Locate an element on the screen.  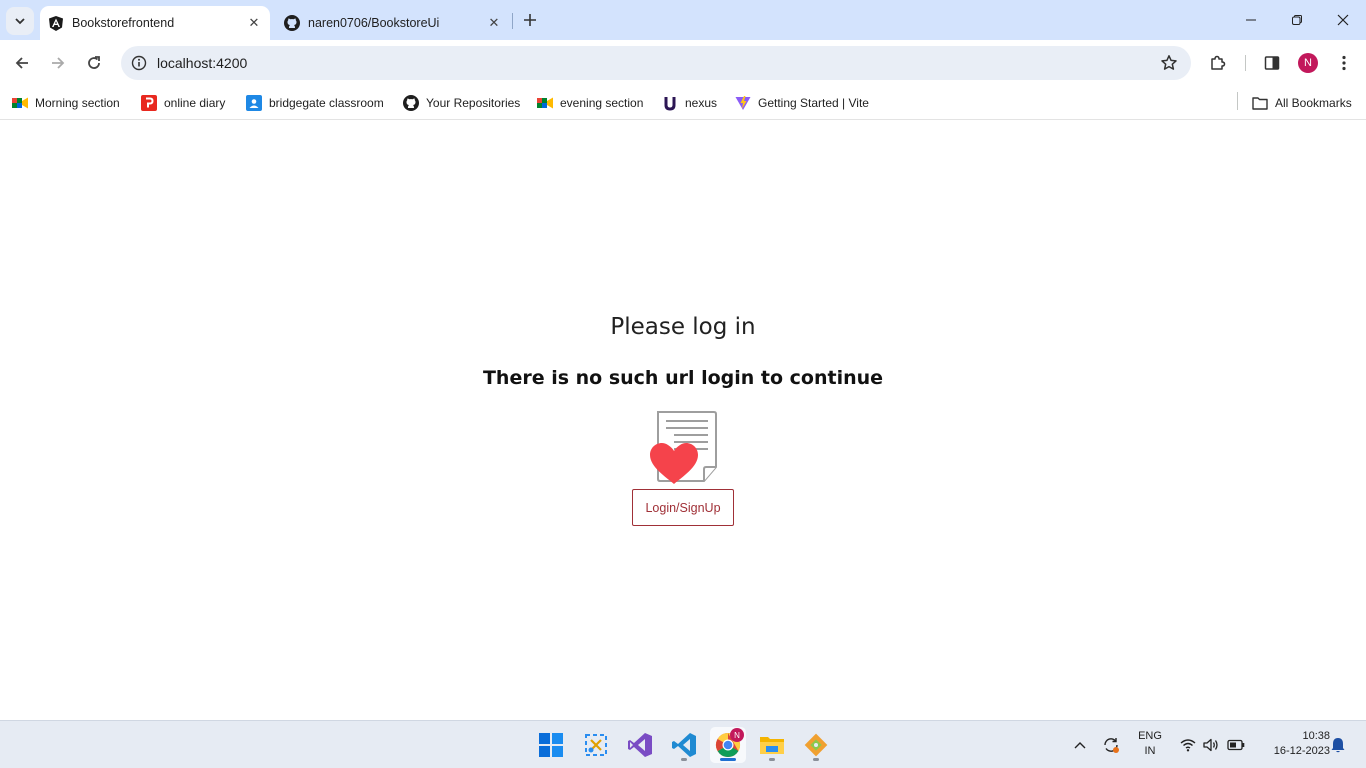
taskbar-snipping-tool is located at coordinates (596, 745).